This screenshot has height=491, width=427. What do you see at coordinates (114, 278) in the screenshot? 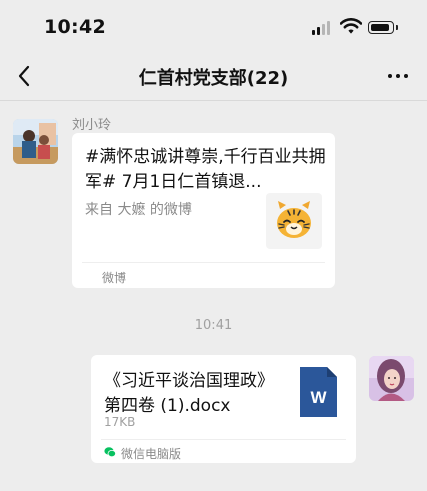
I see `link-card-app-name: 微博` at bounding box center [114, 278].